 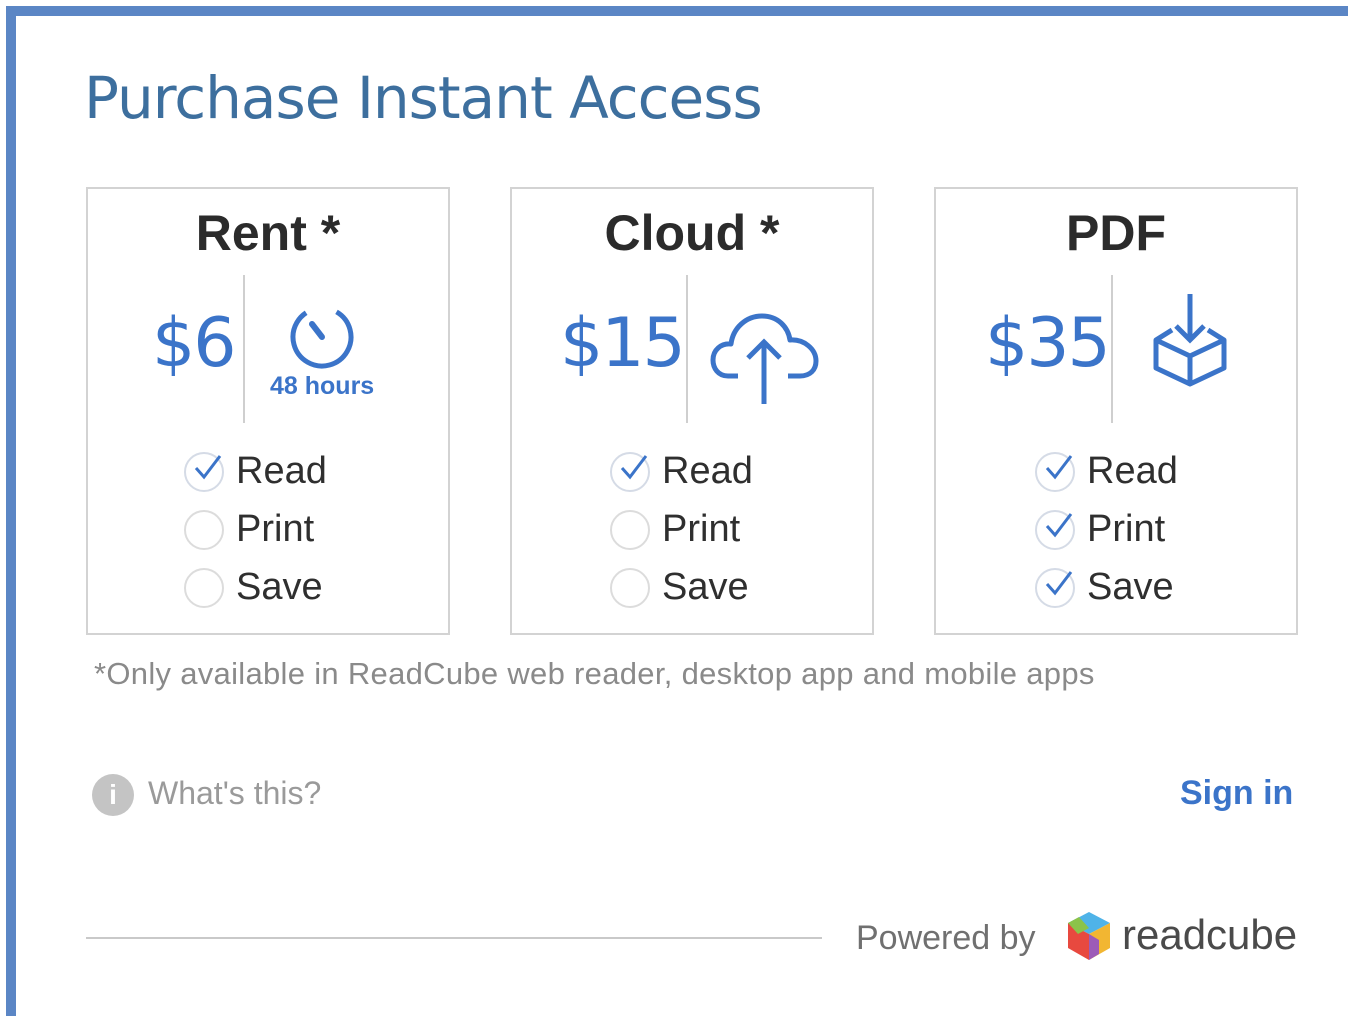 I want to click on option-price-cloud: $15, so click(x=623, y=343).